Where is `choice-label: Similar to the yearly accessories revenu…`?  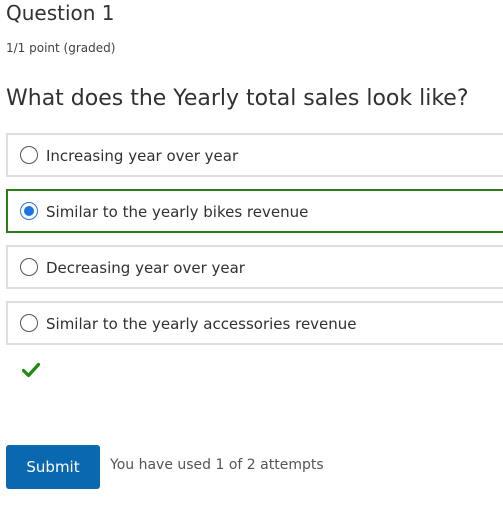
choice-label: Similar to the yearly accessories revenu… is located at coordinates (201, 324).